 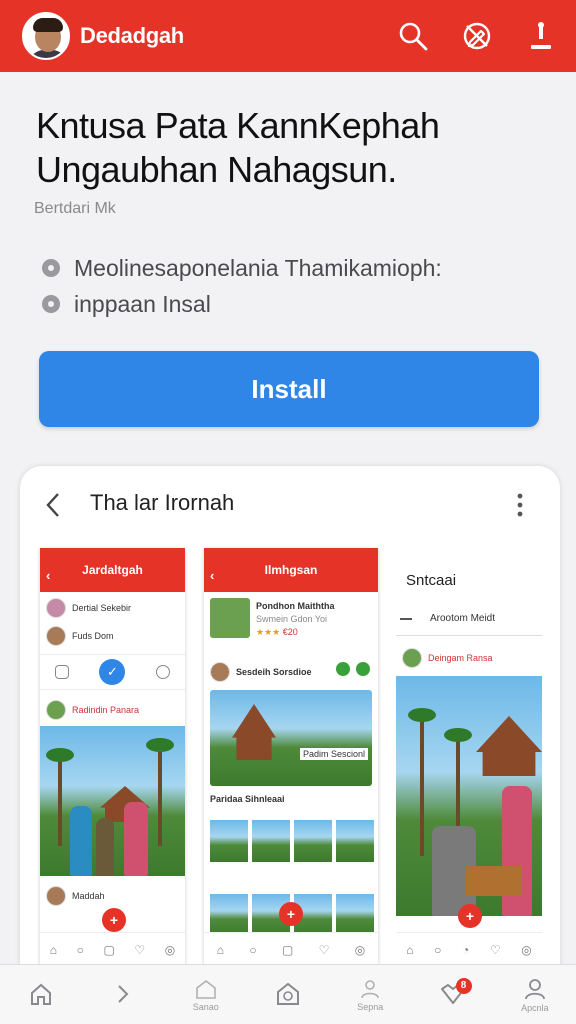 I want to click on home-icon, so click(x=41, y=994).